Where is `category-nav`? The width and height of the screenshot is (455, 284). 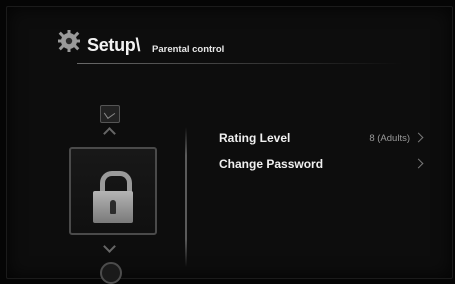
category-nav is located at coordinates (112, 185).